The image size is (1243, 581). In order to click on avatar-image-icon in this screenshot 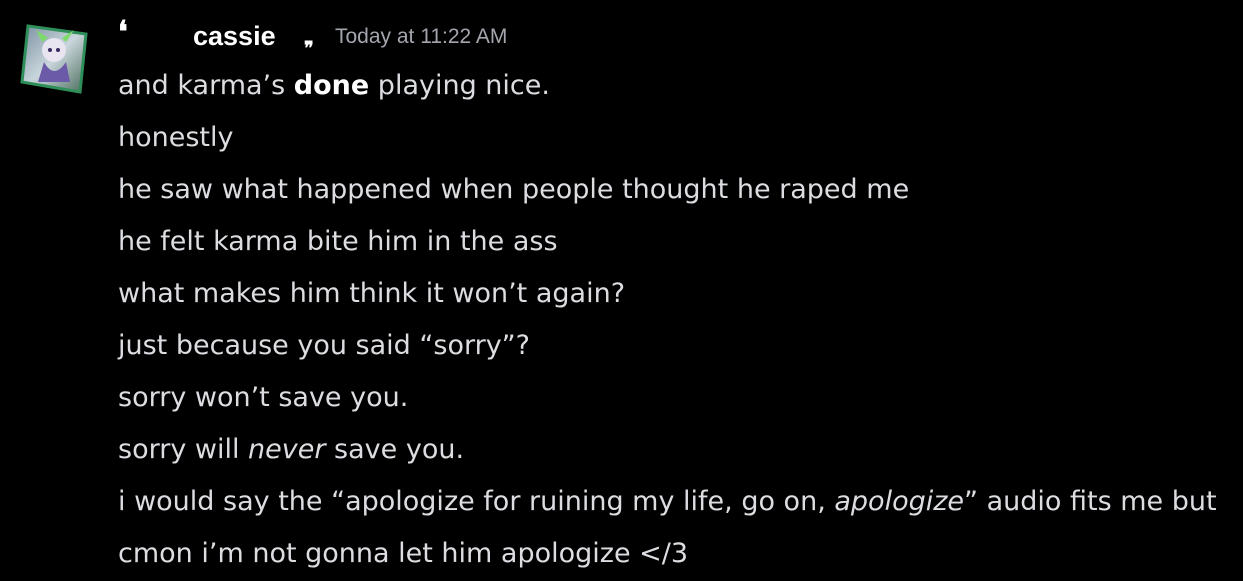, I will do `click(54, 59)`.